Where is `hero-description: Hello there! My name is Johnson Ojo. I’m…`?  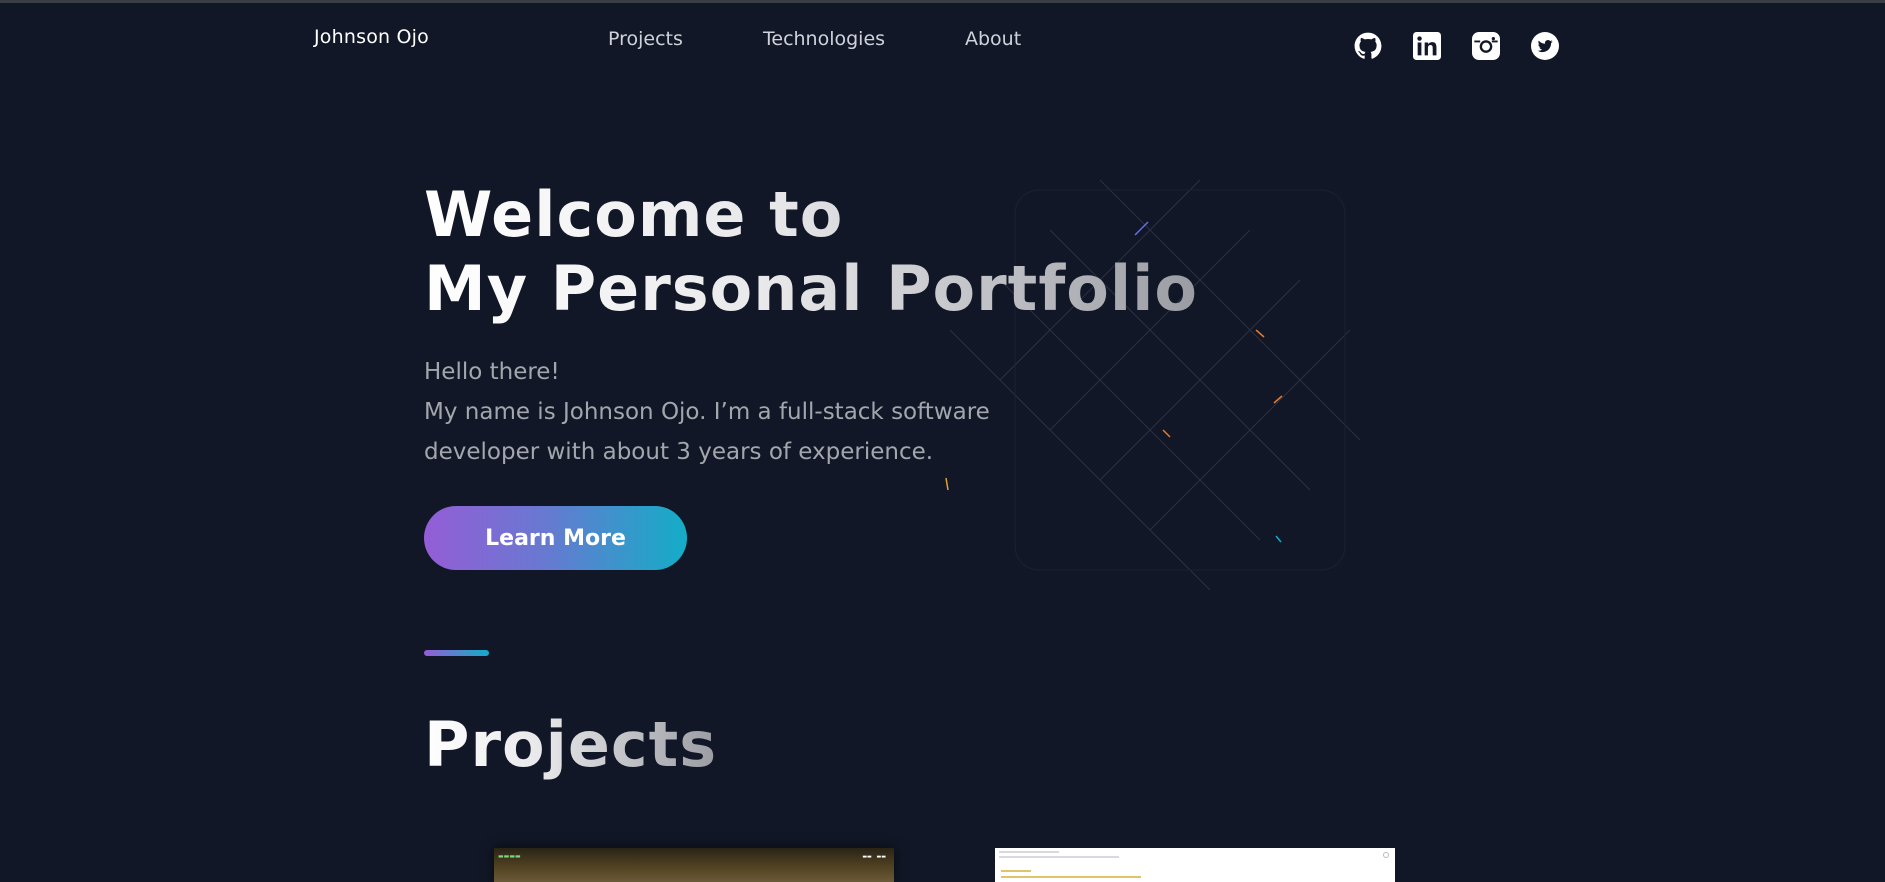 hero-description: Hello there! My name is Johnson Ojo. I’m… is located at coordinates (724, 412).